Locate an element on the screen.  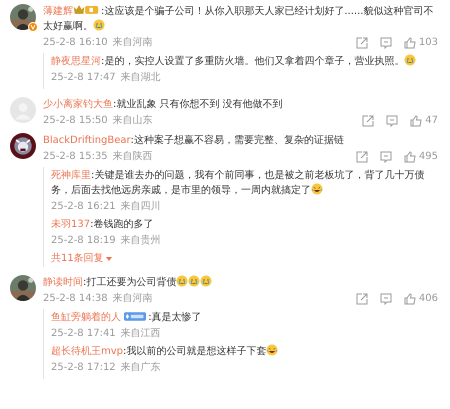
username-link: 薄建辉 is located at coordinates (58, 11).